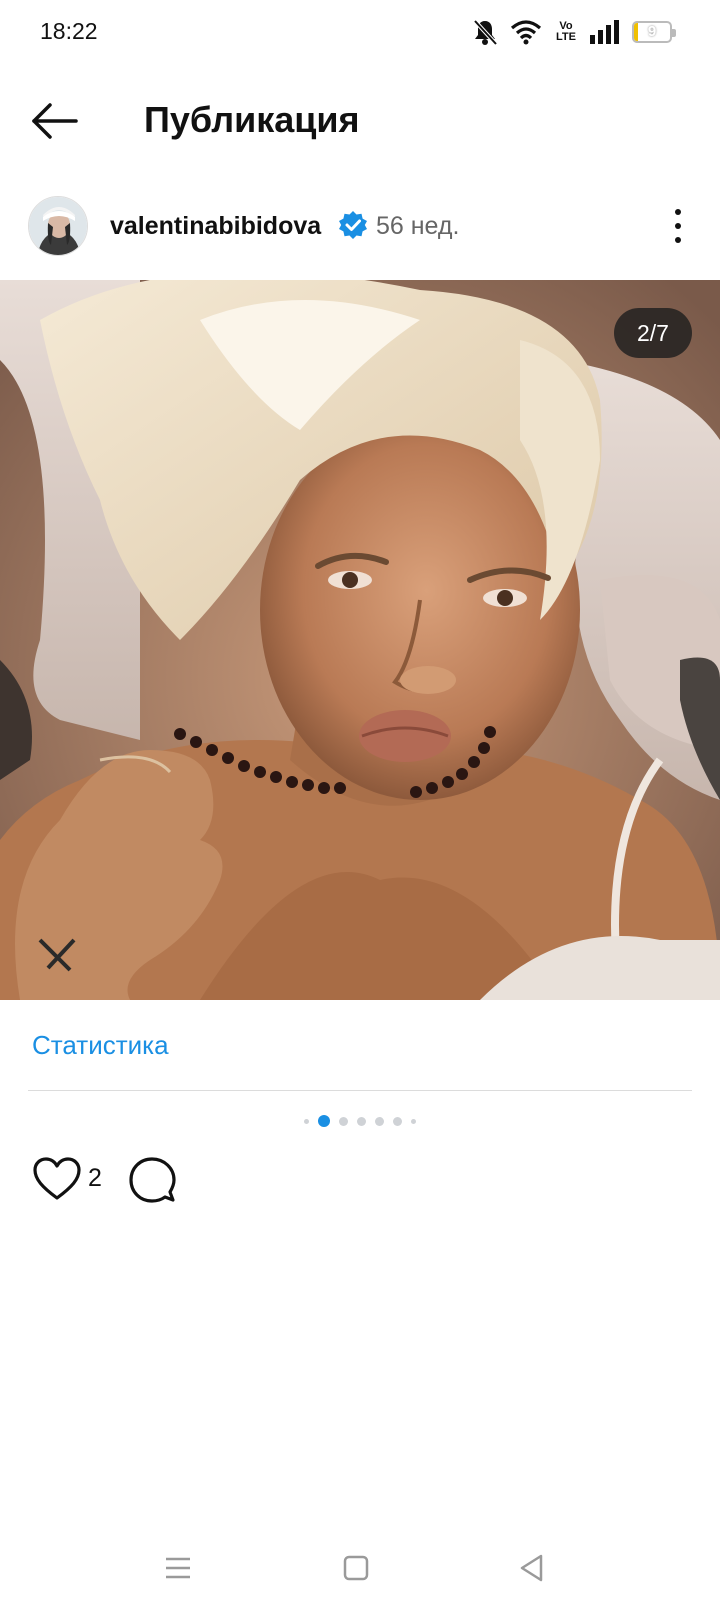 The height and width of the screenshot is (1612, 720). What do you see at coordinates (566, 37) in the screenshot?
I see `volte-label-bottom: LTE` at bounding box center [566, 37].